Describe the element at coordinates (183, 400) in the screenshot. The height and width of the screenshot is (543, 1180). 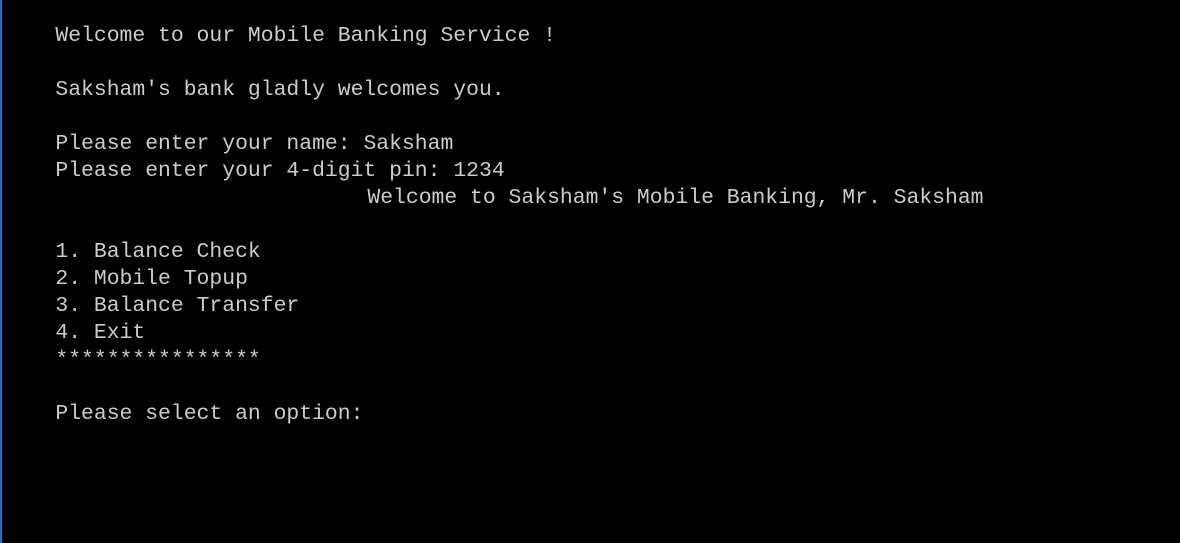
I see `select-option-line: Please select an option:` at that location.